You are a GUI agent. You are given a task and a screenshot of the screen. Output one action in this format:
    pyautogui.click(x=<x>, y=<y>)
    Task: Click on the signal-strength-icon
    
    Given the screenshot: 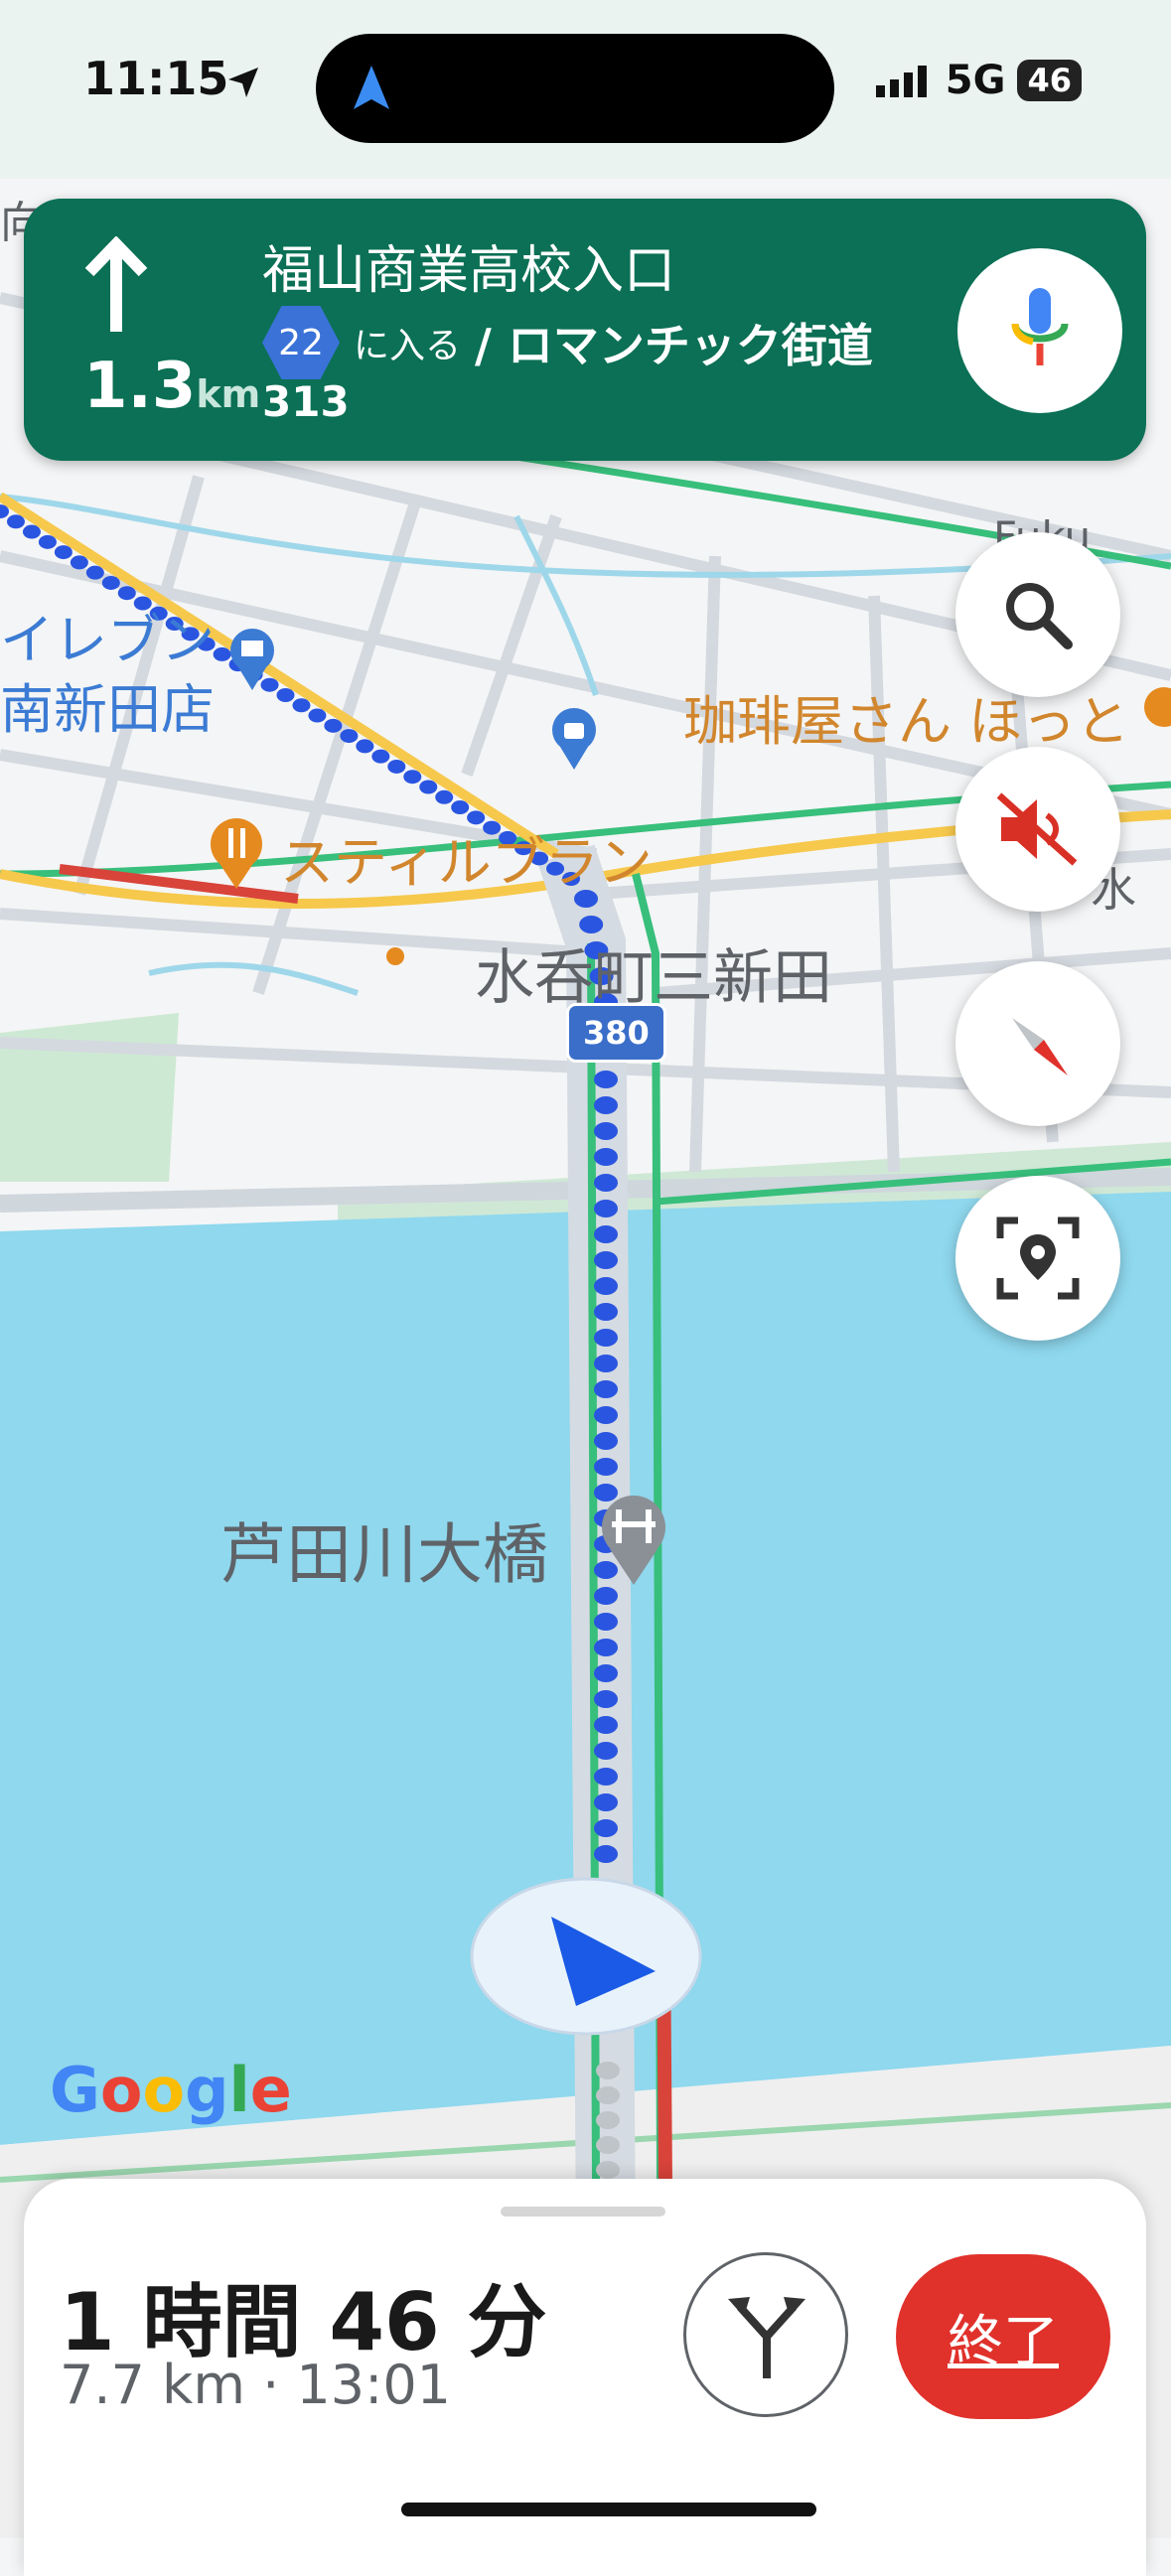 What is the action you would take?
    pyautogui.click(x=901, y=82)
    